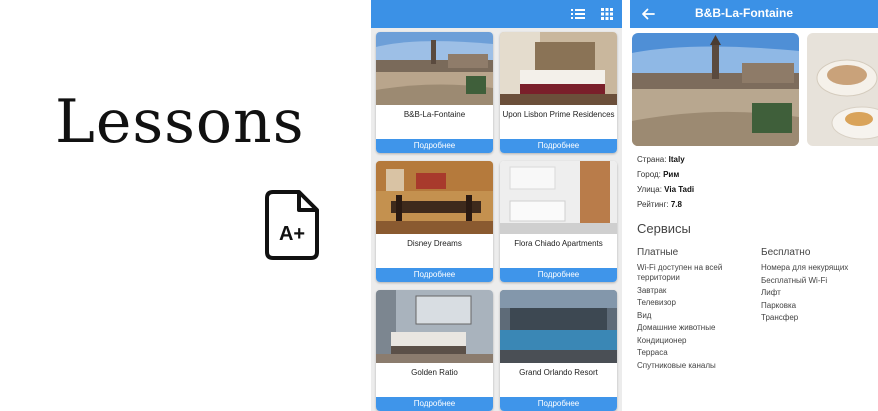 This screenshot has height=411, width=878. What do you see at coordinates (656, 302) in the screenshot?
I see `service-item: Телевизор` at bounding box center [656, 302].